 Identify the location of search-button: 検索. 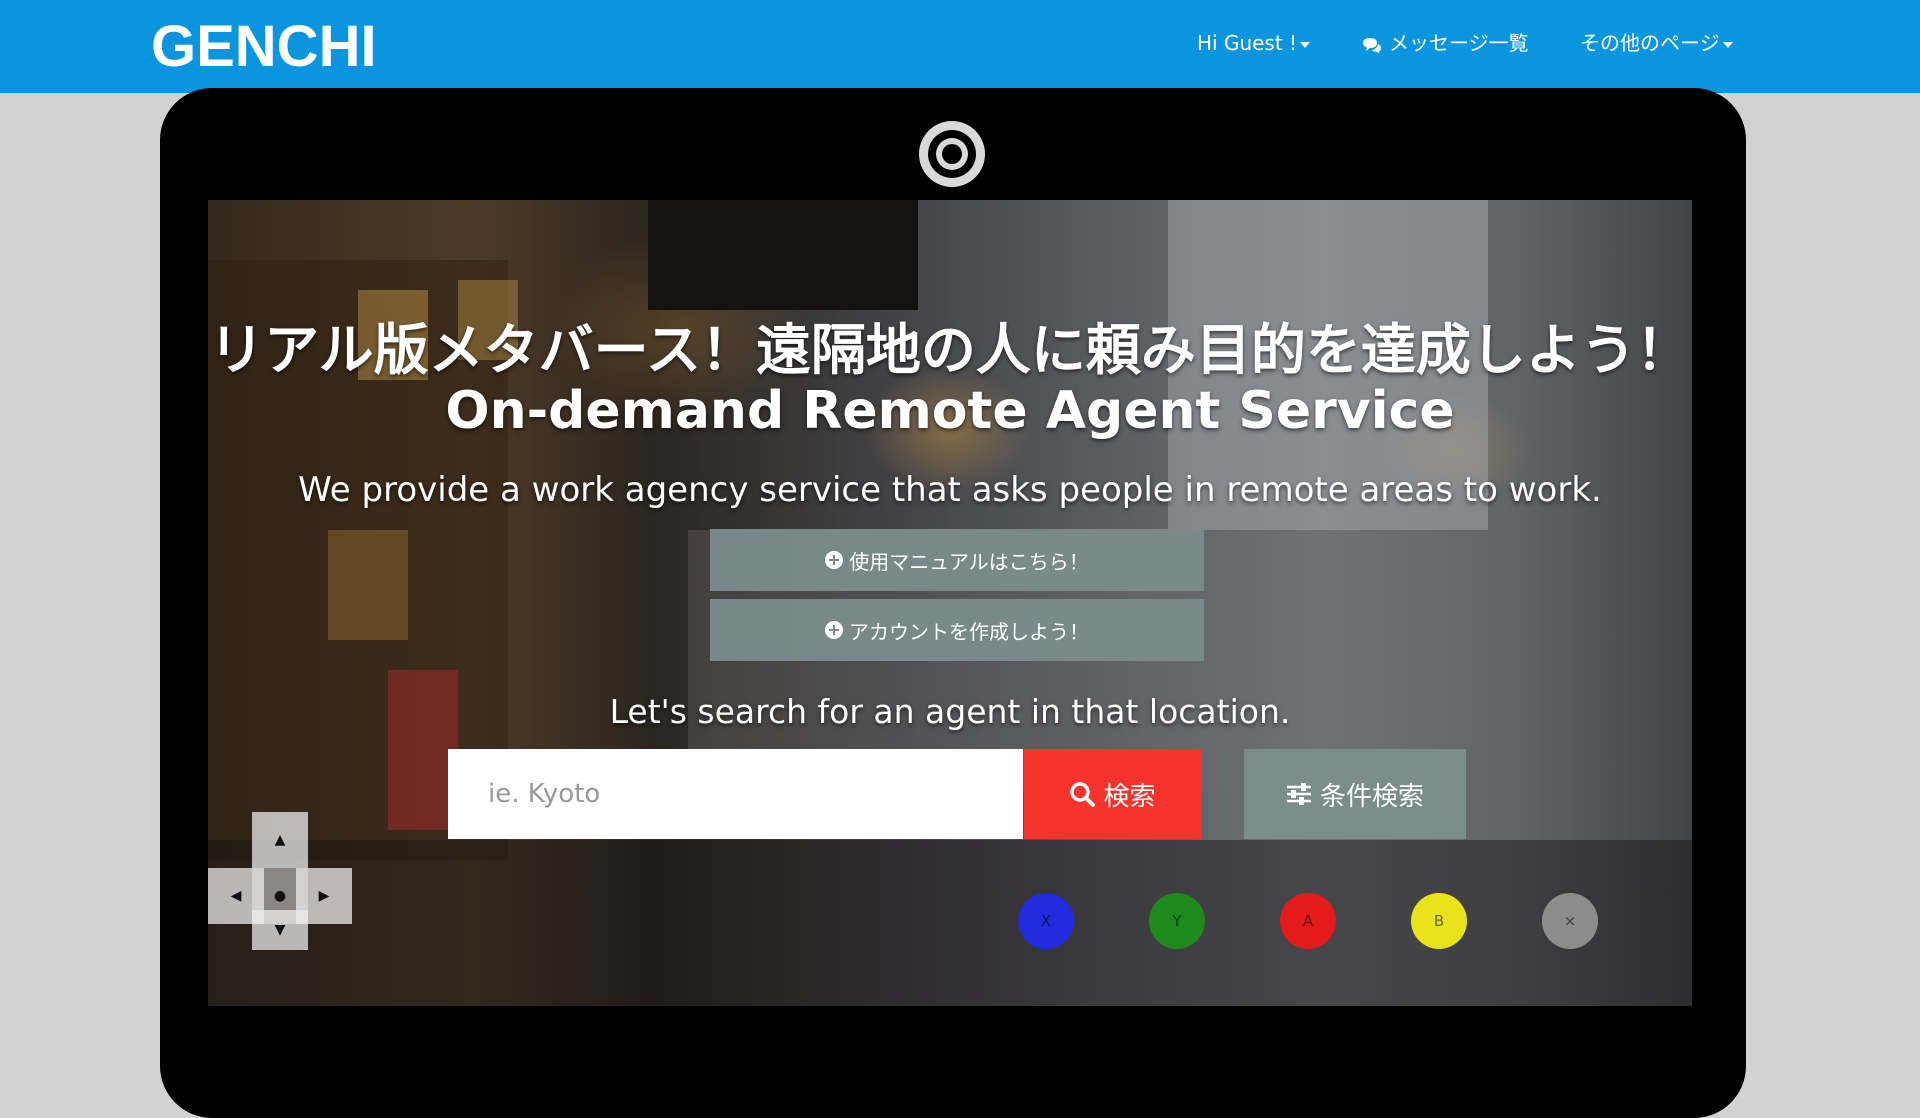
(1112, 794).